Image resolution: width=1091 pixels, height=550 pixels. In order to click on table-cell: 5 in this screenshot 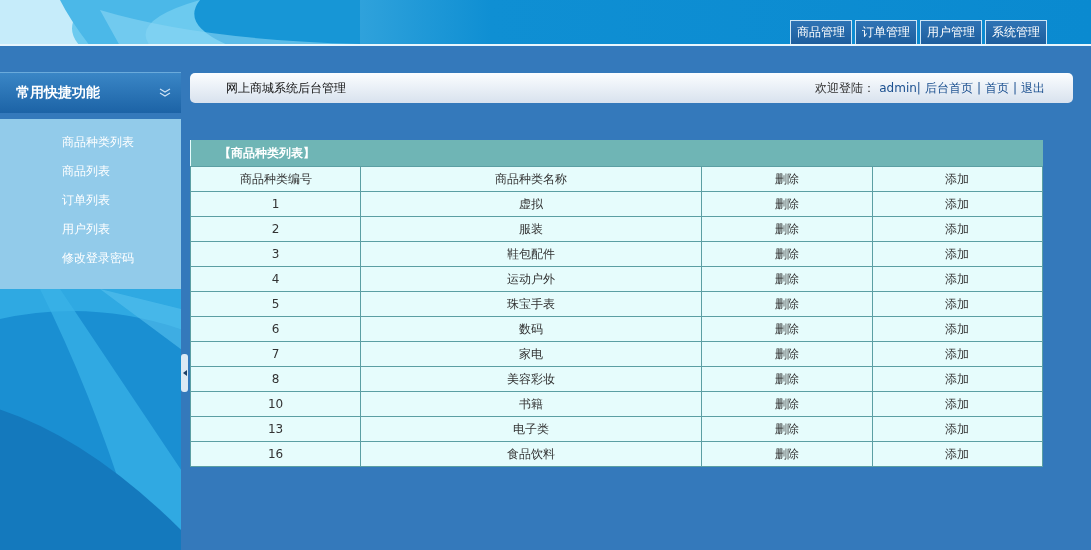, I will do `click(275, 304)`.